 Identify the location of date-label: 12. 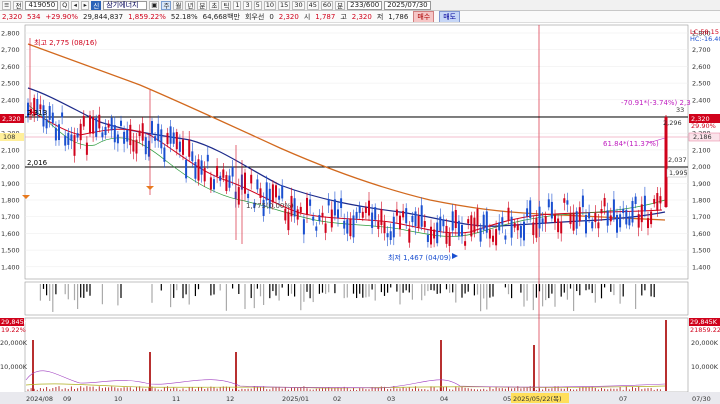
(230, 399).